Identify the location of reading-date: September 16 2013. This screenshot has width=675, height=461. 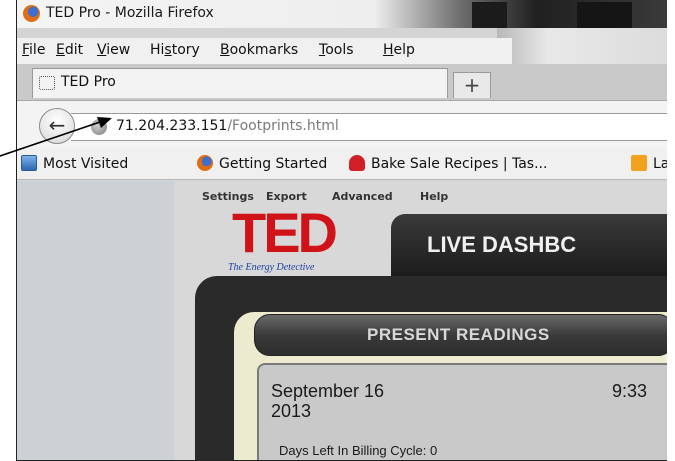
(328, 401).